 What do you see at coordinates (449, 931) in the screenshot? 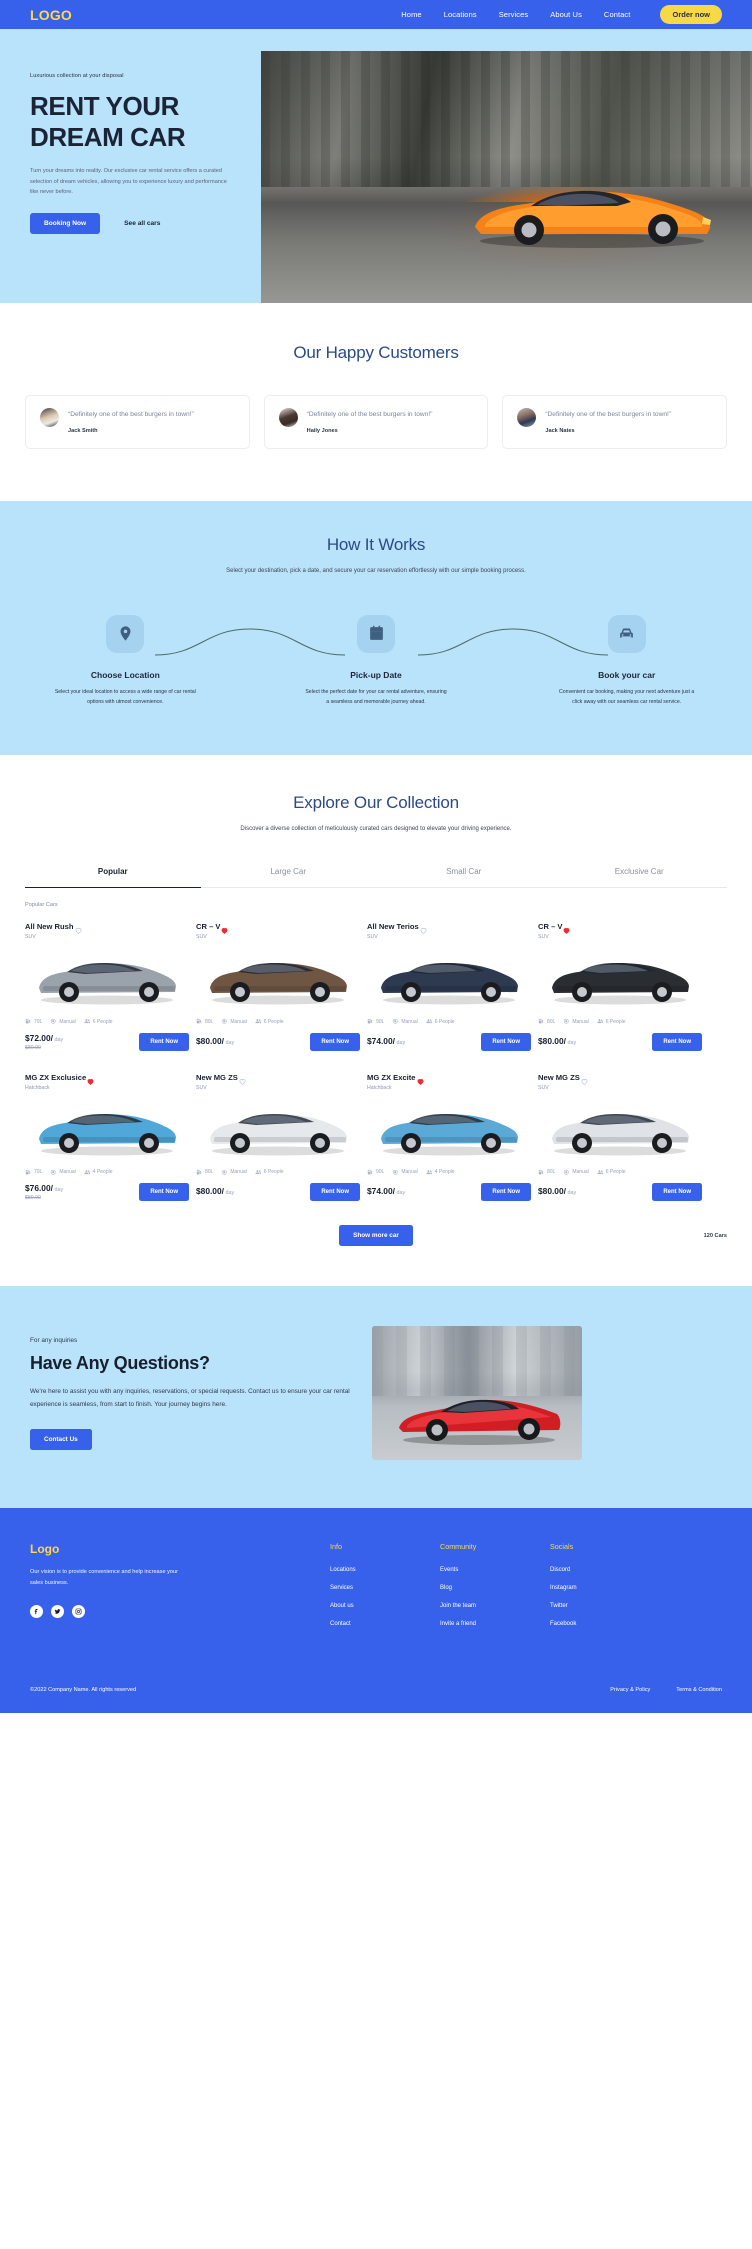
I see `car-card-header: All New Terios SUV` at bounding box center [449, 931].